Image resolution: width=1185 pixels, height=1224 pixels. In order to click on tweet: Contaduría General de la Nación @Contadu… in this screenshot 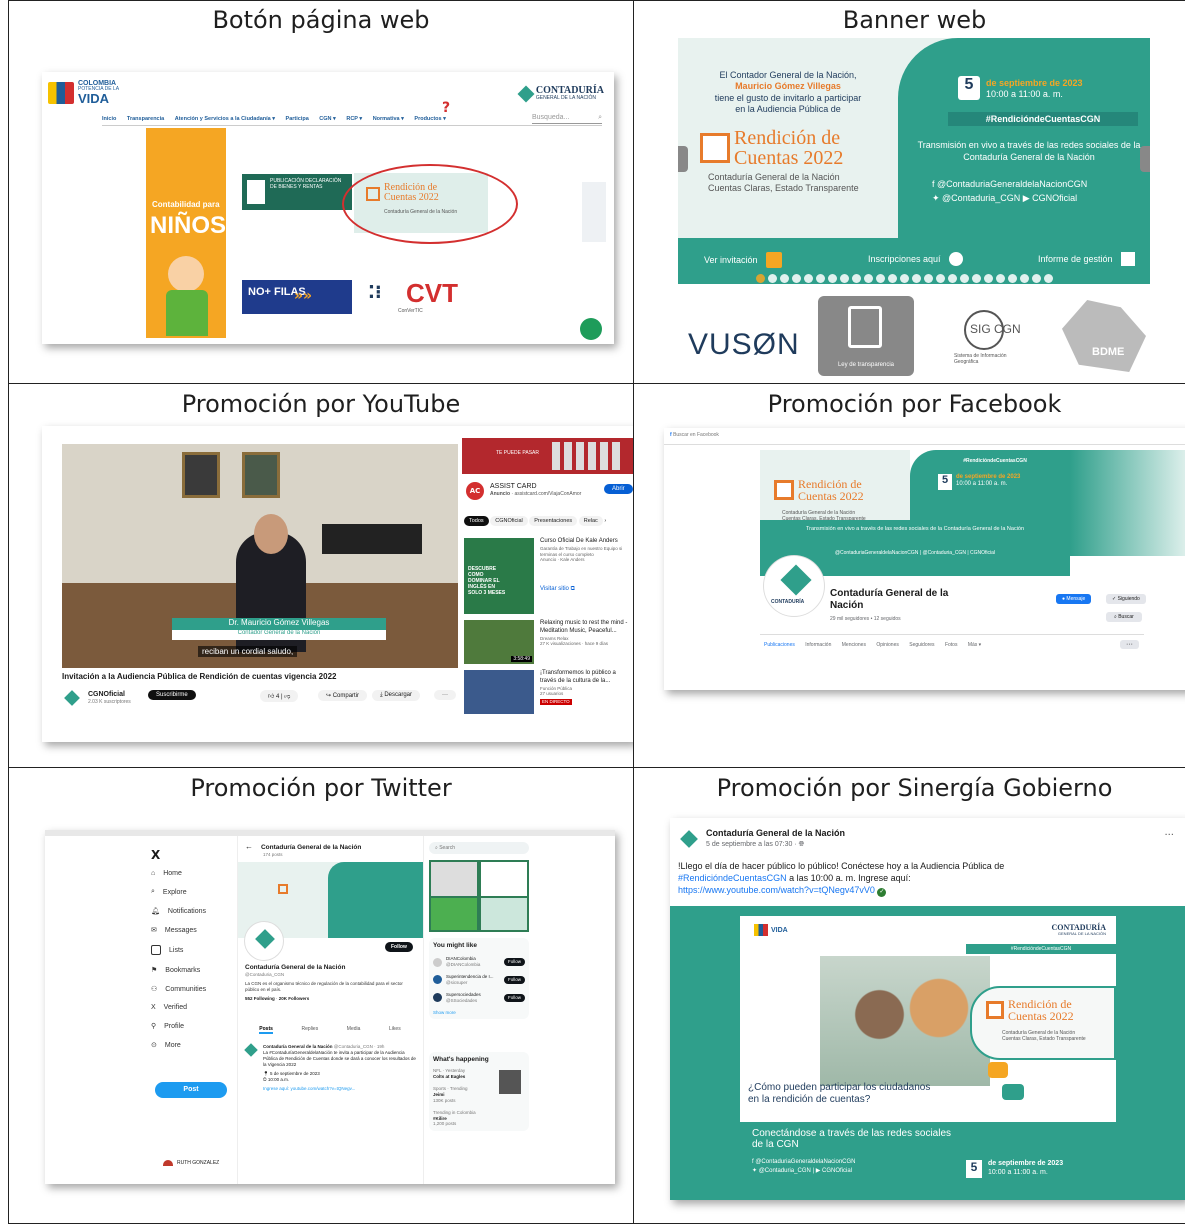, I will do `click(341, 1068)`.